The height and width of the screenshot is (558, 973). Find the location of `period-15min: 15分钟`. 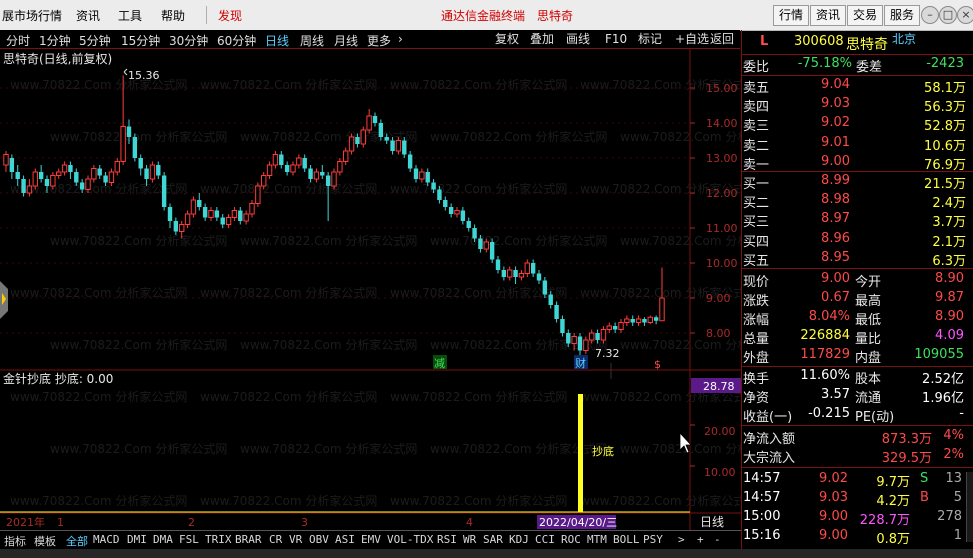

period-15min: 15分钟 is located at coordinates (140, 40).